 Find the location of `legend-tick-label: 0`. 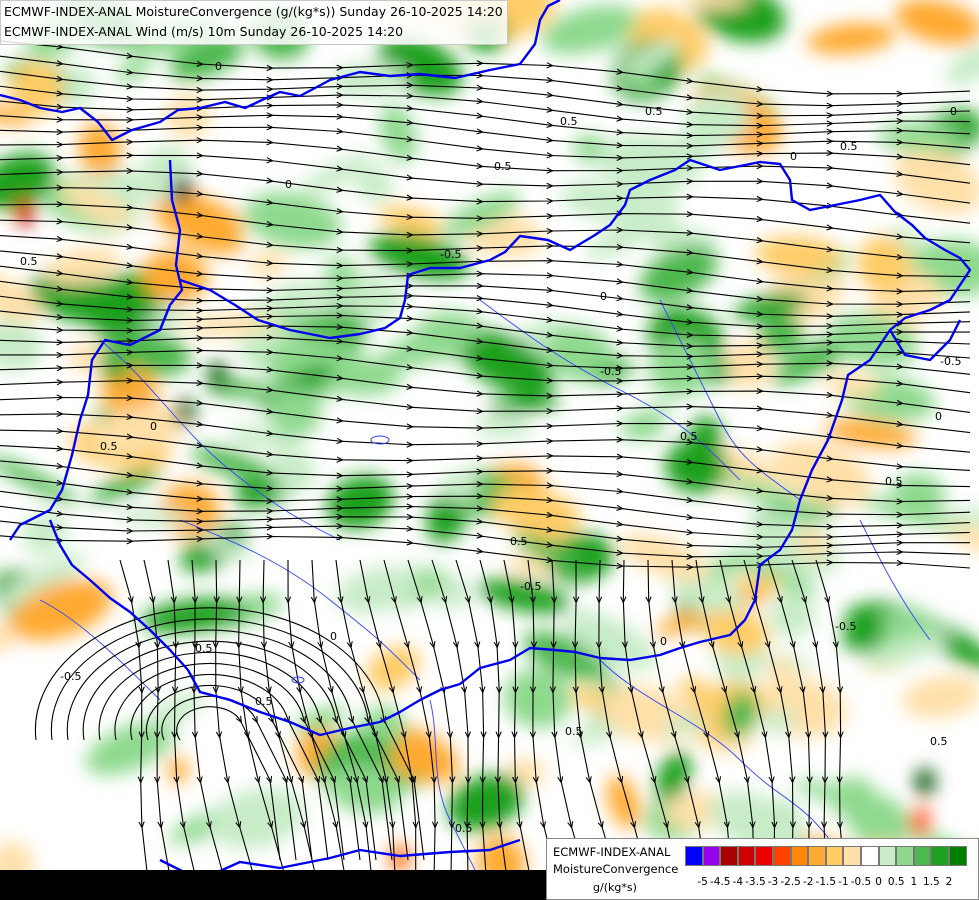

legend-tick-label: 0 is located at coordinates (878, 882).